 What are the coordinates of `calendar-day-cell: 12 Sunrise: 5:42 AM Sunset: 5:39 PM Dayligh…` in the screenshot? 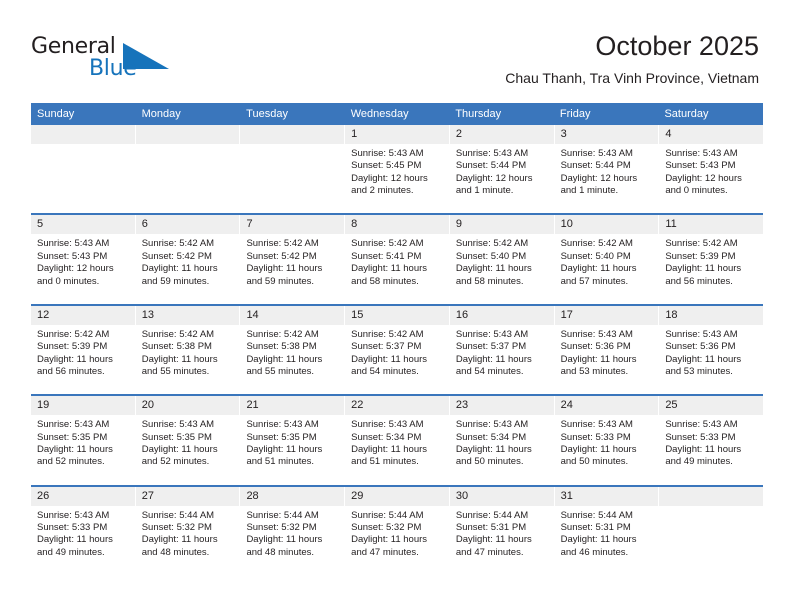 It's located at (83, 350).